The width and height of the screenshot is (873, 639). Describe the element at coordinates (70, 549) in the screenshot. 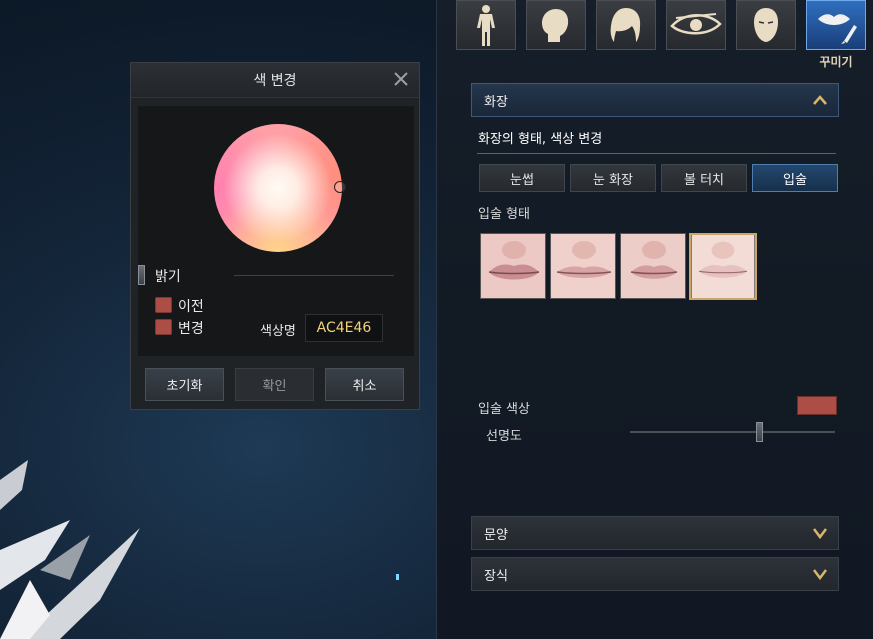

I see `background-structure` at that location.